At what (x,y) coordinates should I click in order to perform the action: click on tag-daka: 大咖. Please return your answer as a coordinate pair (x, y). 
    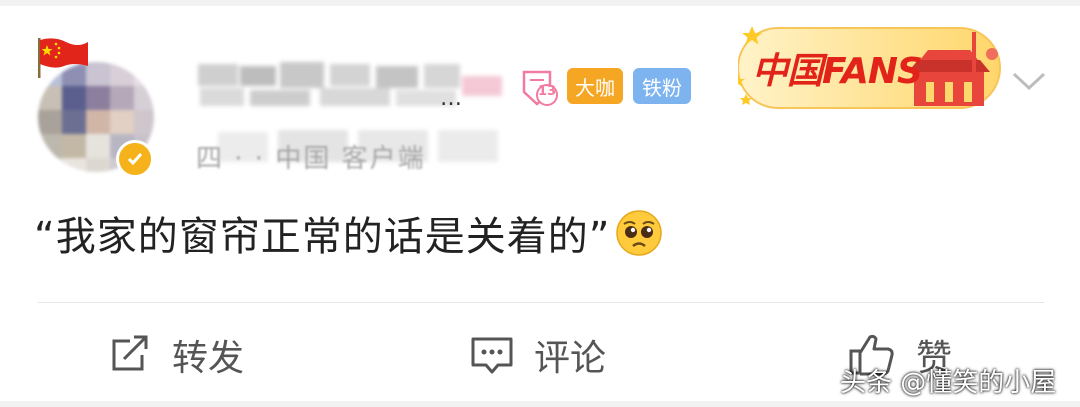
    Looking at the image, I should click on (595, 86).